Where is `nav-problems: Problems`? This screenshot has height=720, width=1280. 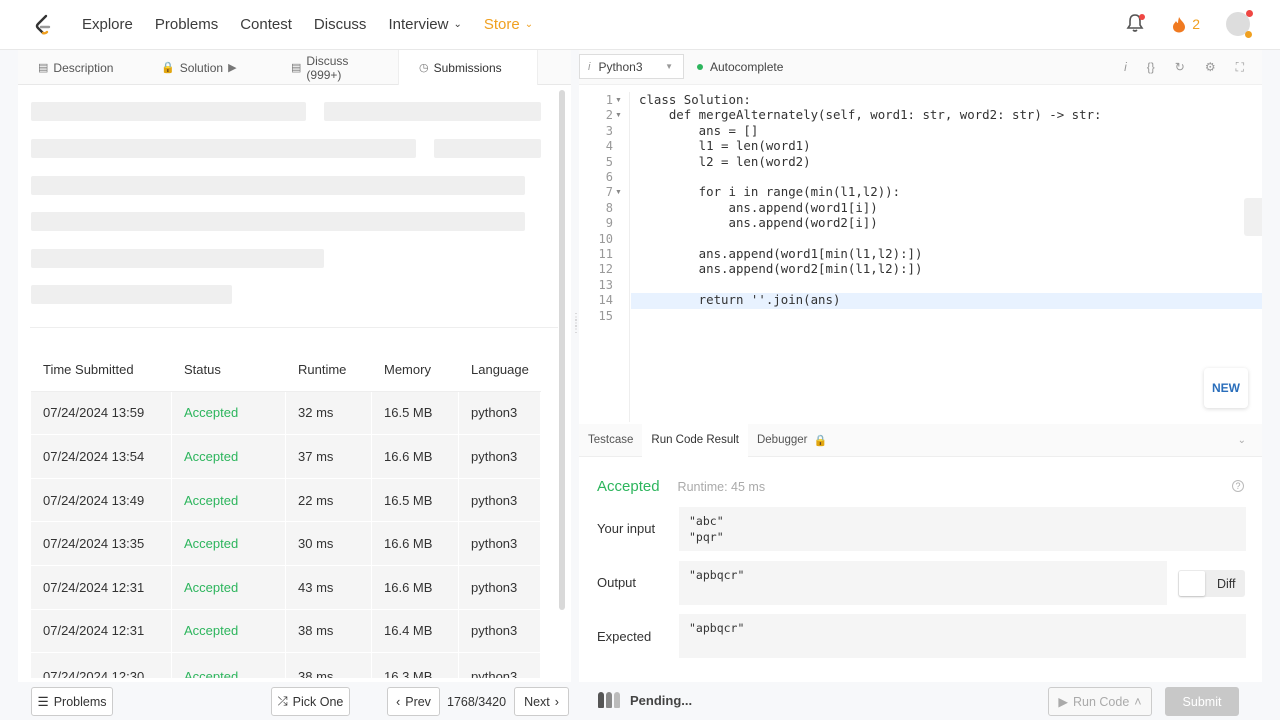
nav-problems: Problems is located at coordinates (186, 24).